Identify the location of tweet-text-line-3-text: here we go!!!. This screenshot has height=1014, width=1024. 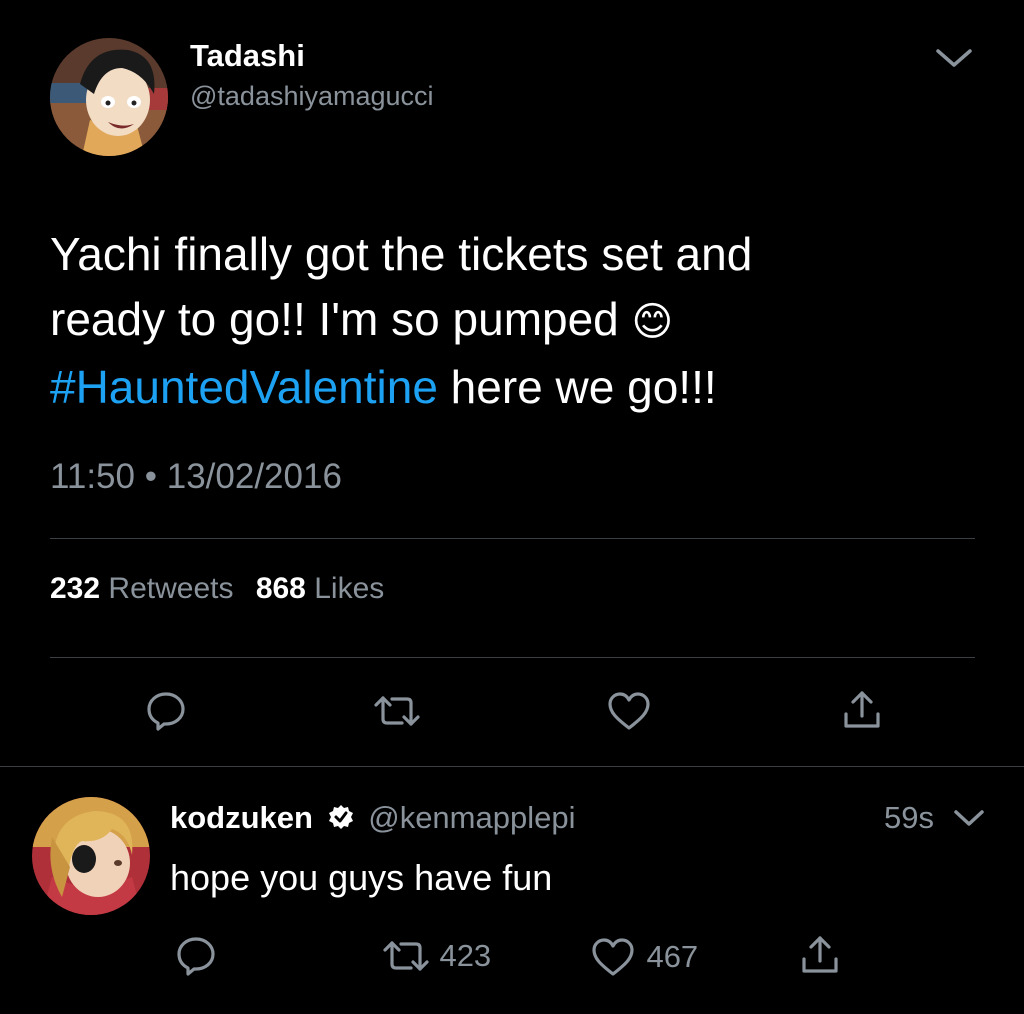
(577, 387).